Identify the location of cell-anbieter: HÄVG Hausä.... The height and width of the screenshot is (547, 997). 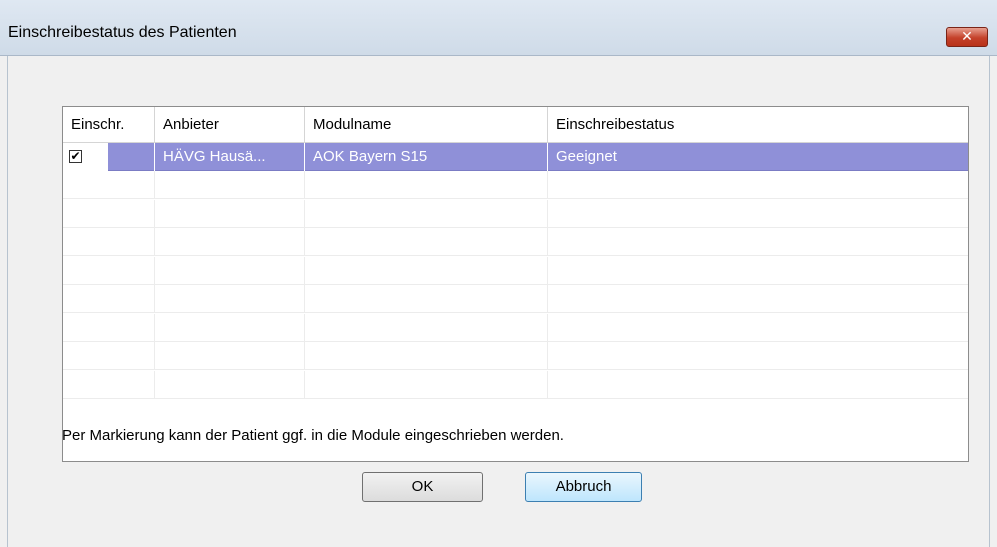
(230, 157).